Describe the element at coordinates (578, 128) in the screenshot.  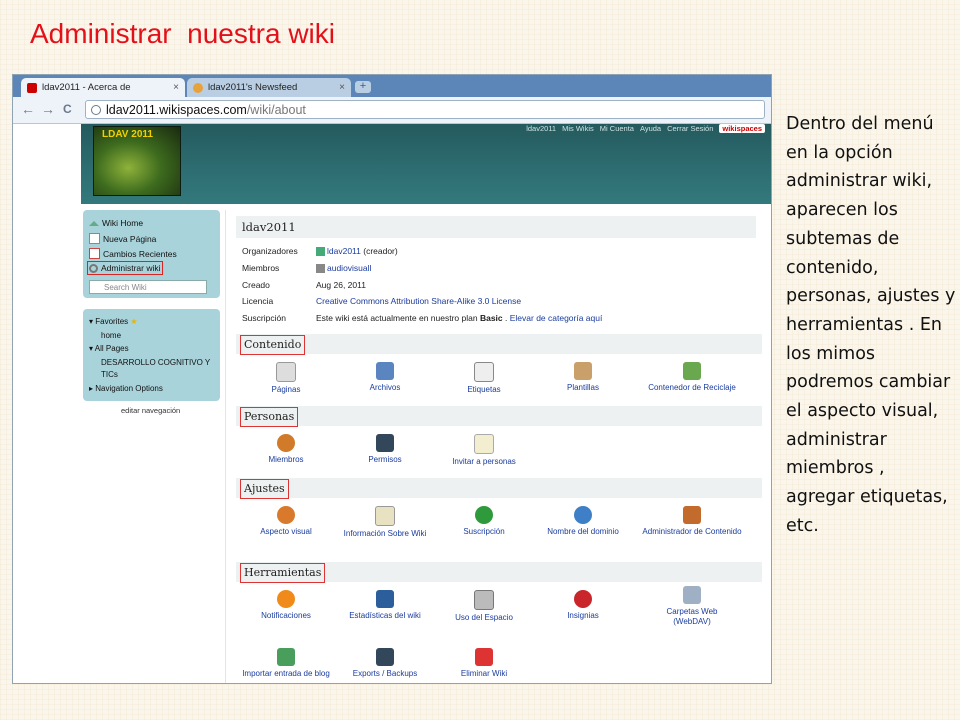
I see `my-wikis-link: Mis Wikis` at that location.